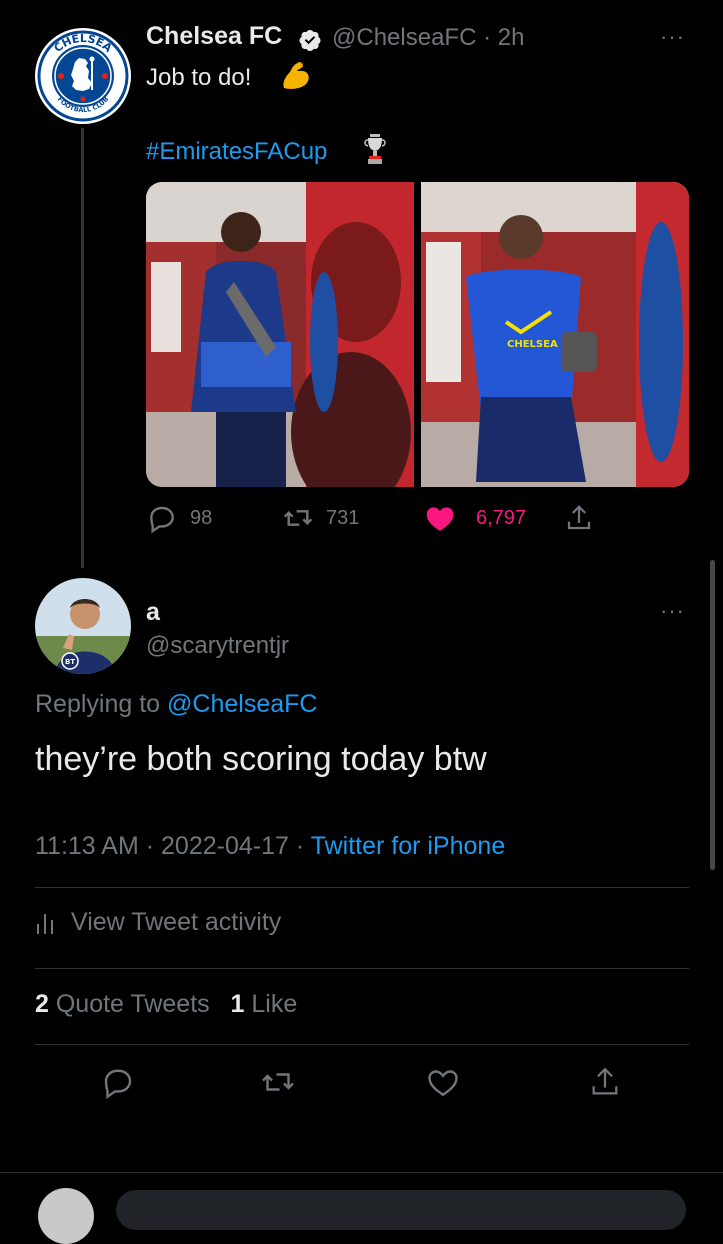  I want to click on quote-tweets-link: 2 Quote Tweets, so click(122, 1004).